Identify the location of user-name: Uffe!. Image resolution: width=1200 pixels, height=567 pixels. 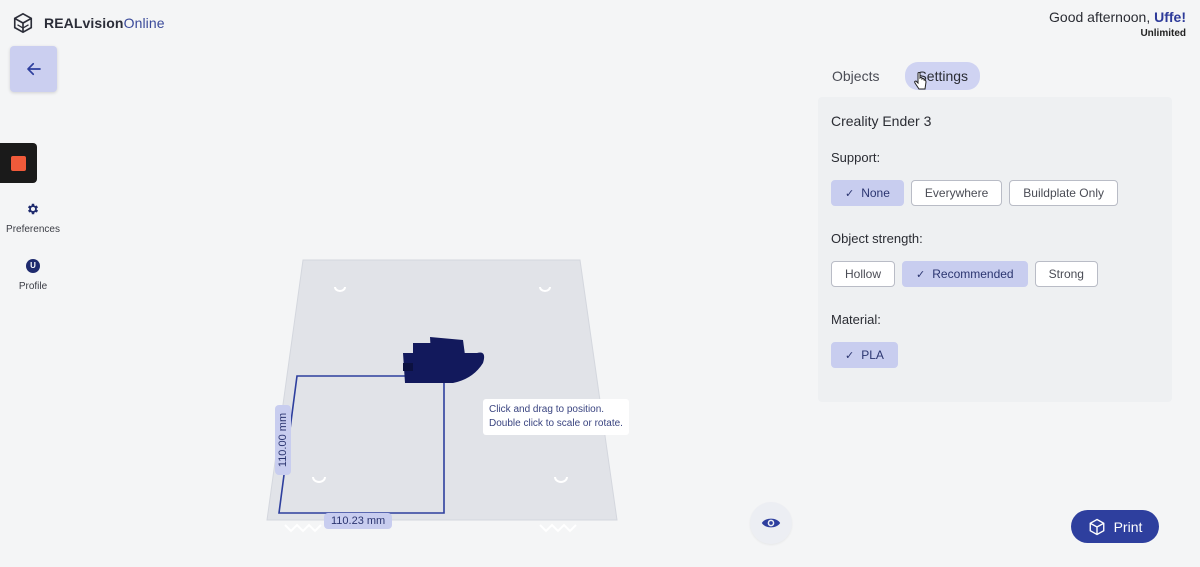
(1170, 17).